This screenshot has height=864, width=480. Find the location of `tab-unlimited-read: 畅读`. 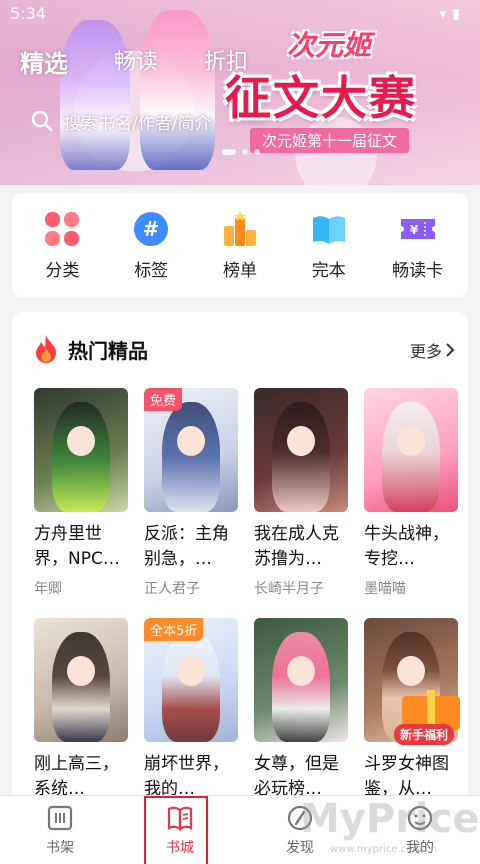

tab-unlimited-read: 畅读 is located at coordinates (136, 61).